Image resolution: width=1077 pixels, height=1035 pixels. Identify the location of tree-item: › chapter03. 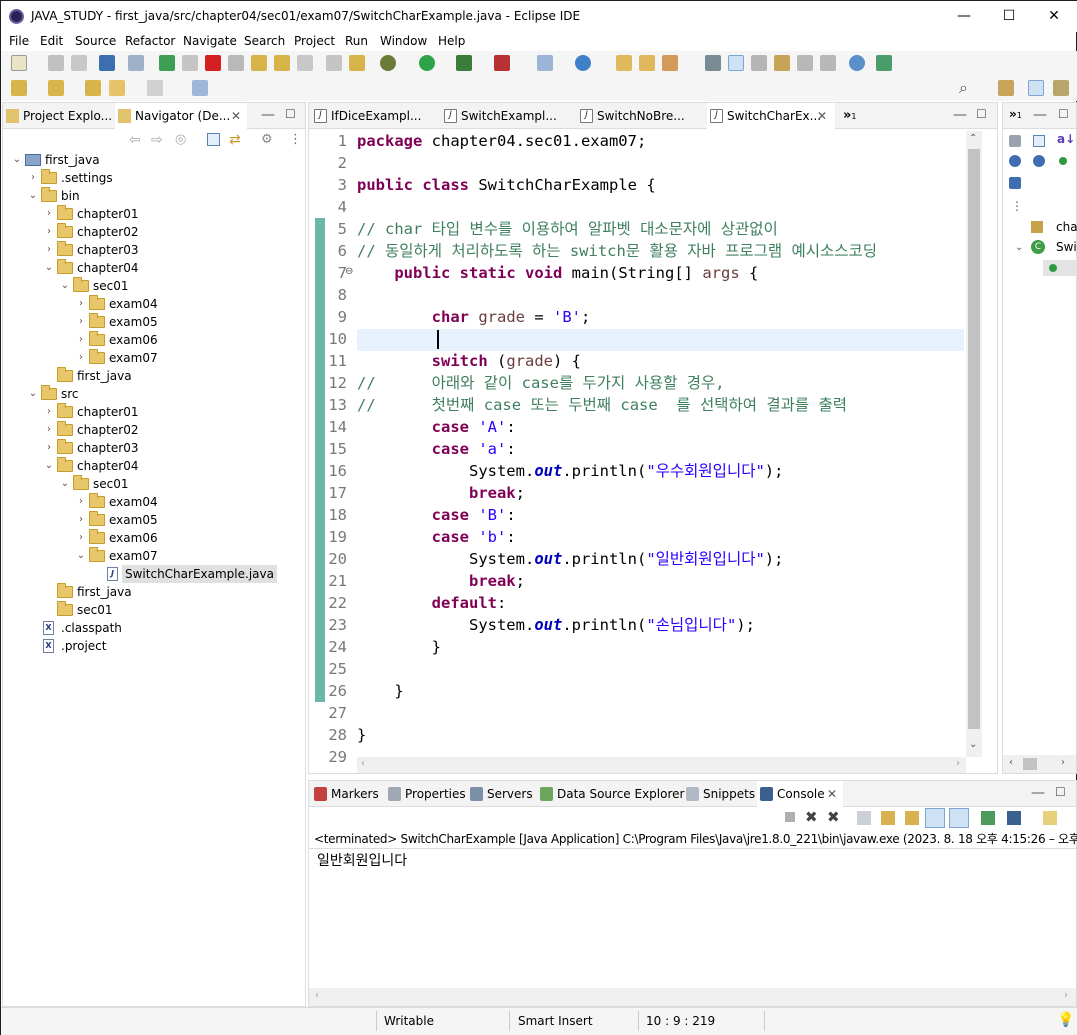
(153, 448).